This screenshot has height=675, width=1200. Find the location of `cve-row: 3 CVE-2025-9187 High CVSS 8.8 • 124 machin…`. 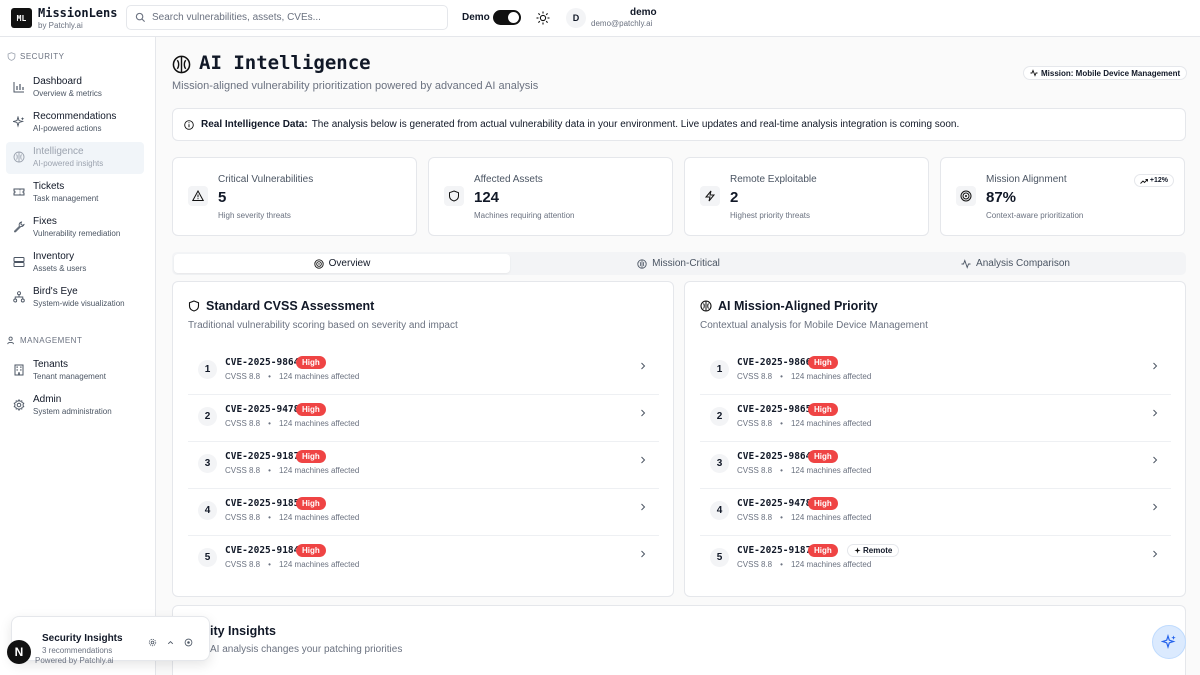

cve-row: 3 CVE-2025-9187 High CVSS 8.8 • 124 machin… is located at coordinates (423, 465).